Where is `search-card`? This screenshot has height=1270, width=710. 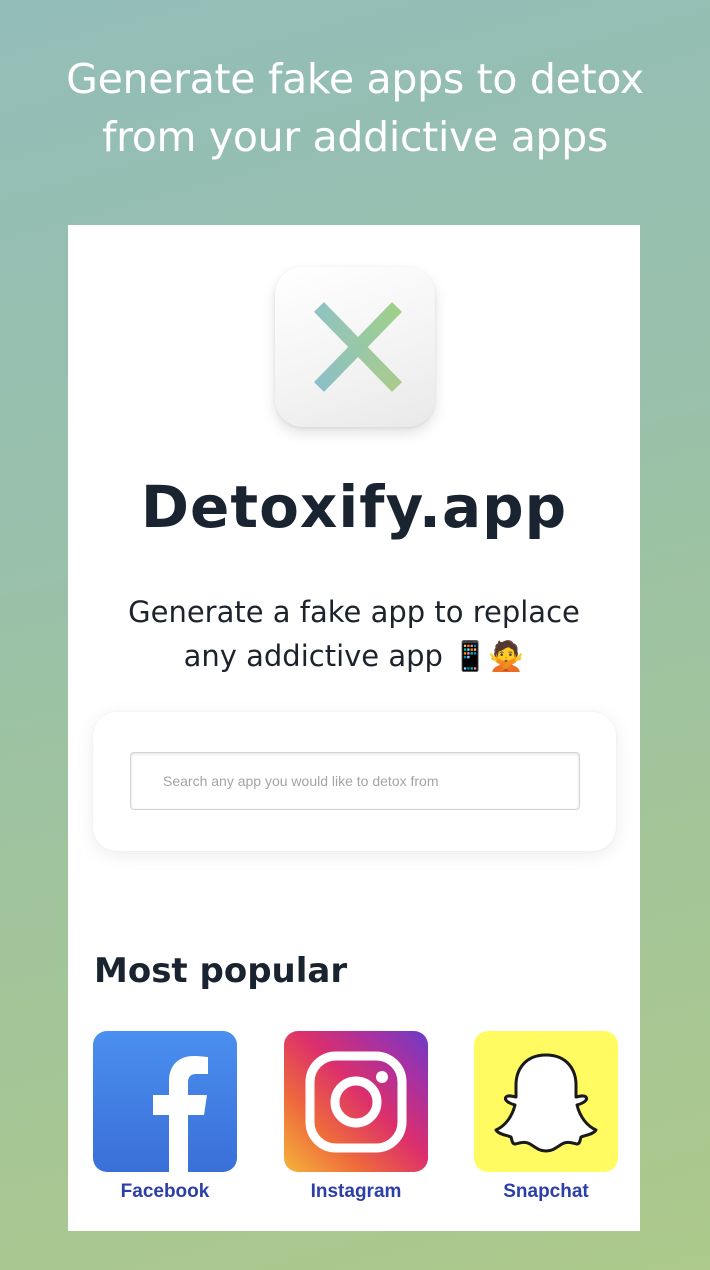
search-card is located at coordinates (354, 781).